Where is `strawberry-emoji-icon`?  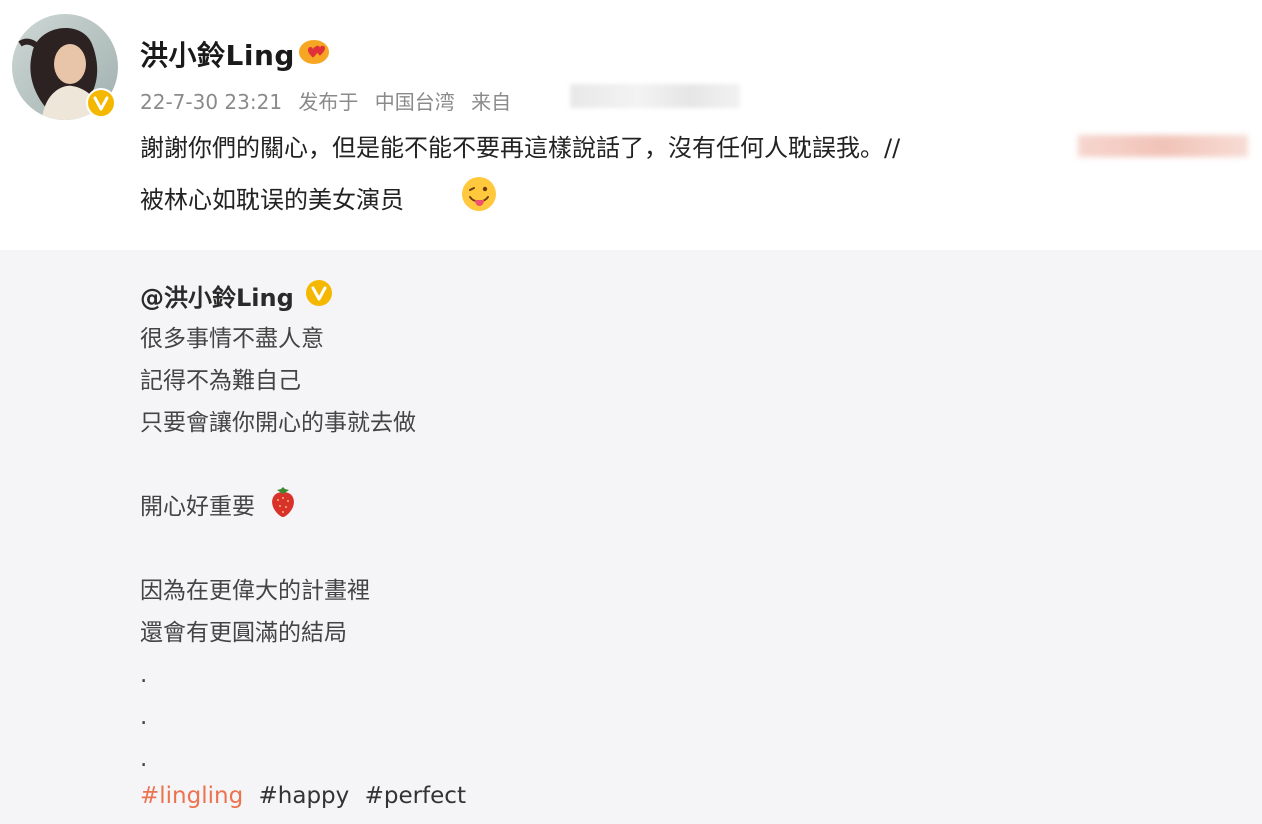
strawberry-emoji-icon is located at coordinates (283, 502).